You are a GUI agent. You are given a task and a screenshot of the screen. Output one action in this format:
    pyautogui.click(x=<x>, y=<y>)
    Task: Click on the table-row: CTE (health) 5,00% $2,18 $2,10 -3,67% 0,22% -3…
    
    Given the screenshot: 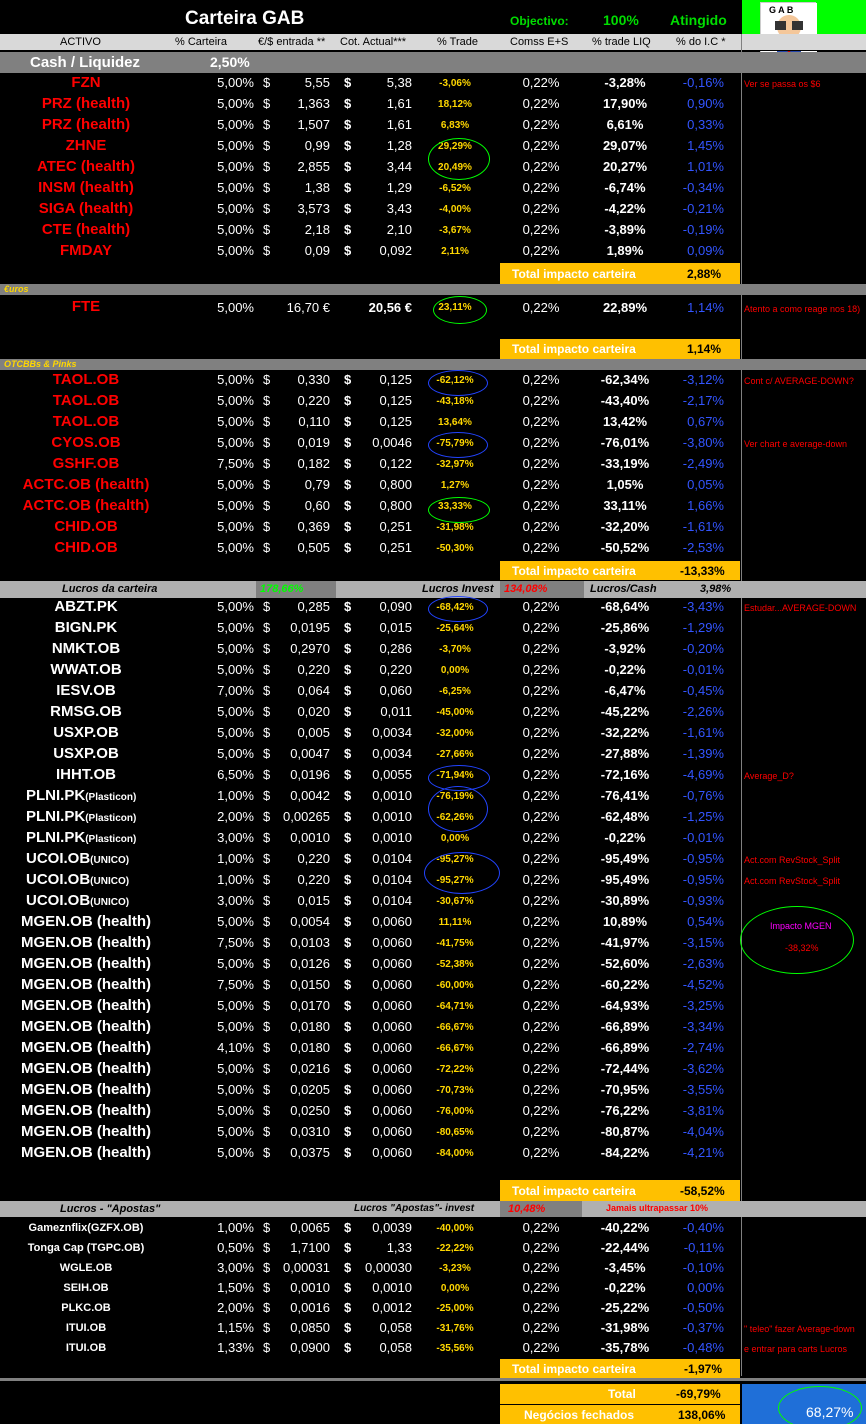 What is the action you would take?
    pyautogui.click(x=433, y=231)
    